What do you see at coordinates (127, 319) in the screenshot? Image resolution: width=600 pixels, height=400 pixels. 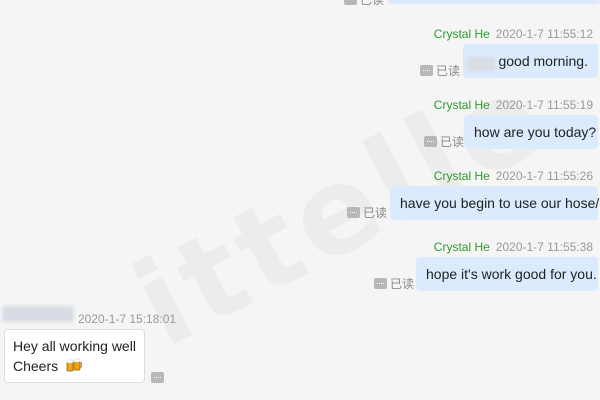 I see `timestamp: 2020-1-7 15:18:01` at bounding box center [127, 319].